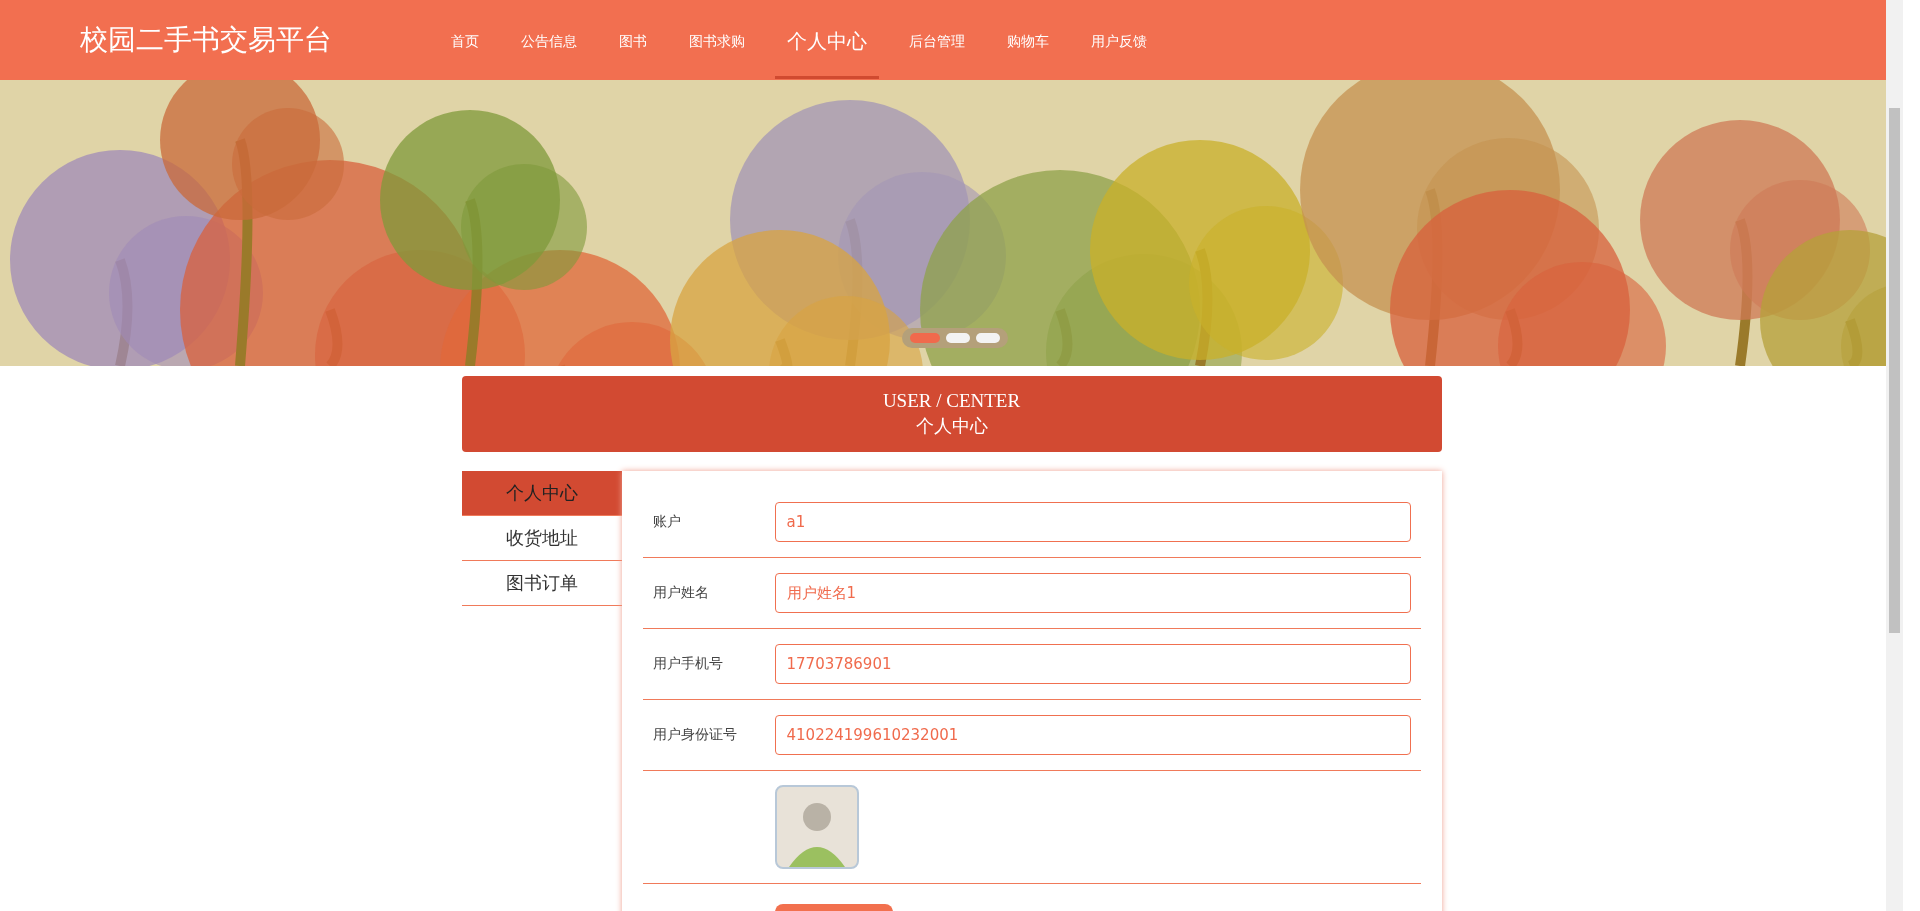 The width and height of the screenshot is (1920, 911). Describe the element at coordinates (541, 538) in the screenshot. I see `sidebar-item: 收货地址` at that location.